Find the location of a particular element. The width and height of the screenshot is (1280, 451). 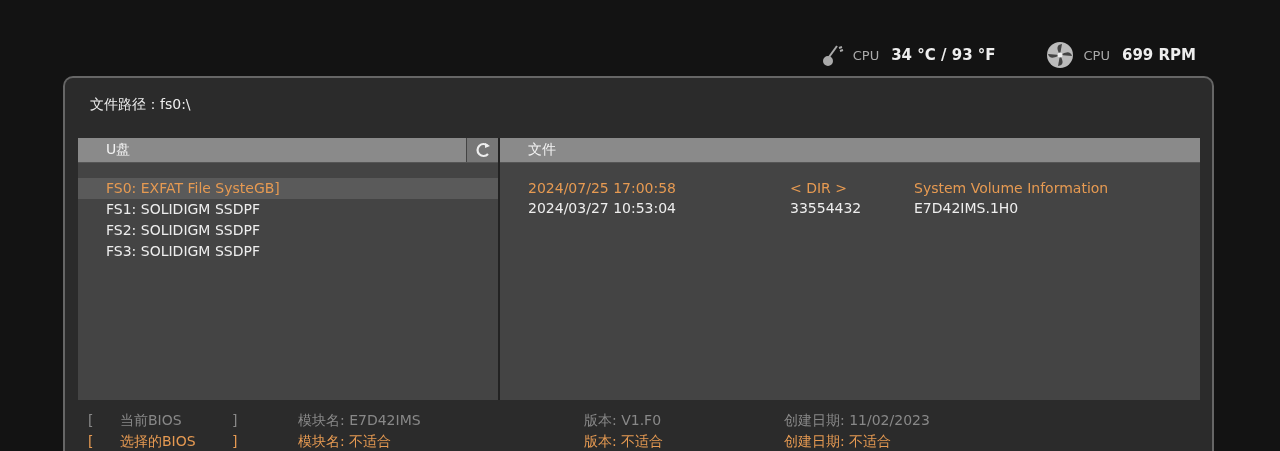

file-date: 2024/03/27 10:53:04 is located at coordinates (656, 208).